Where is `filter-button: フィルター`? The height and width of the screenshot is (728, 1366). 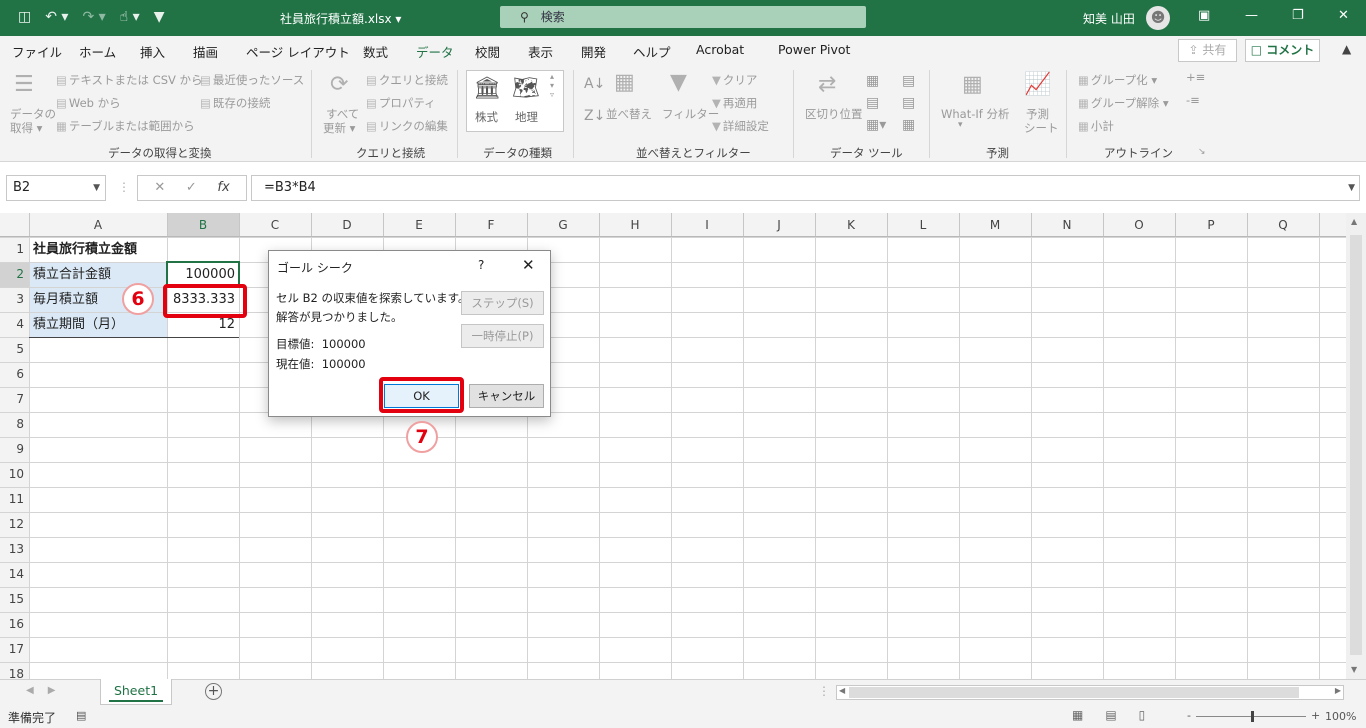 filter-button: フィルター is located at coordinates (690, 114).